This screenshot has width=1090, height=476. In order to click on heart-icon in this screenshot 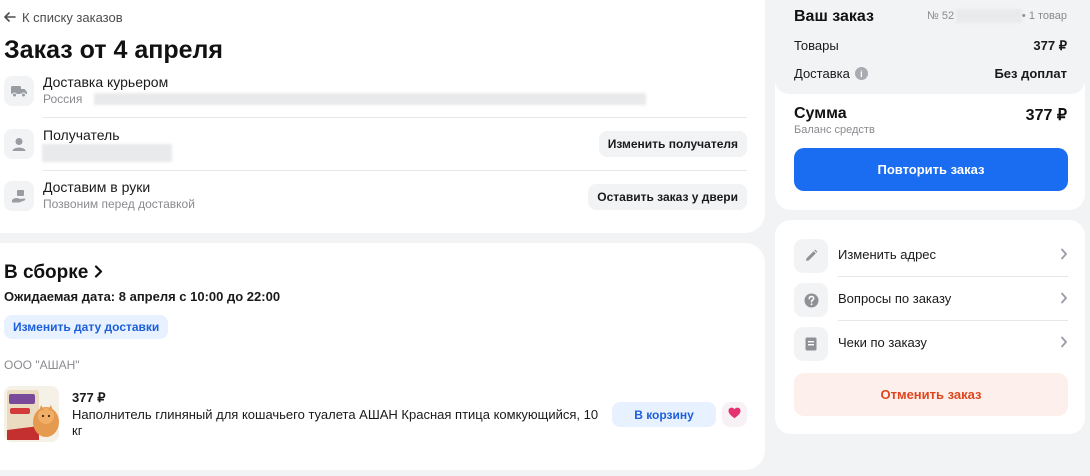, I will do `click(734, 415)`.